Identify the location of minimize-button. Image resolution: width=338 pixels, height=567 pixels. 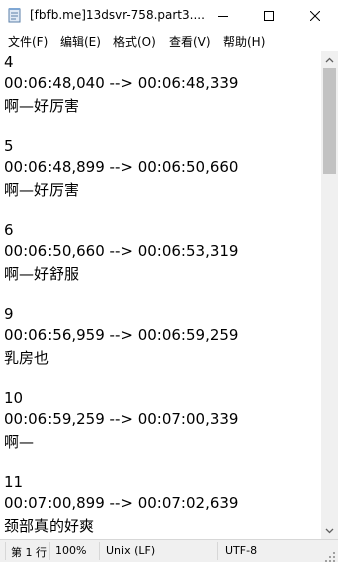
(223, 15).